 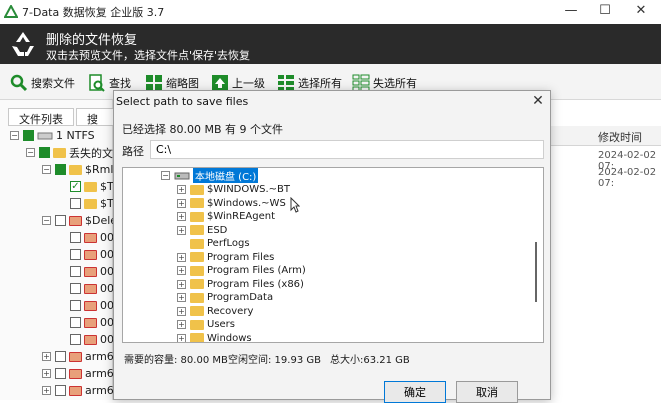 I want to click on app-logo-icon, so click(x=11, y=11).